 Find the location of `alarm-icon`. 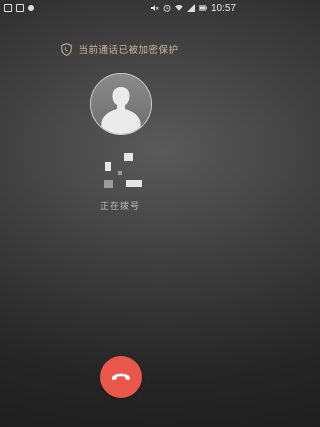

alarm-icon is located at coordinates (167, 8).